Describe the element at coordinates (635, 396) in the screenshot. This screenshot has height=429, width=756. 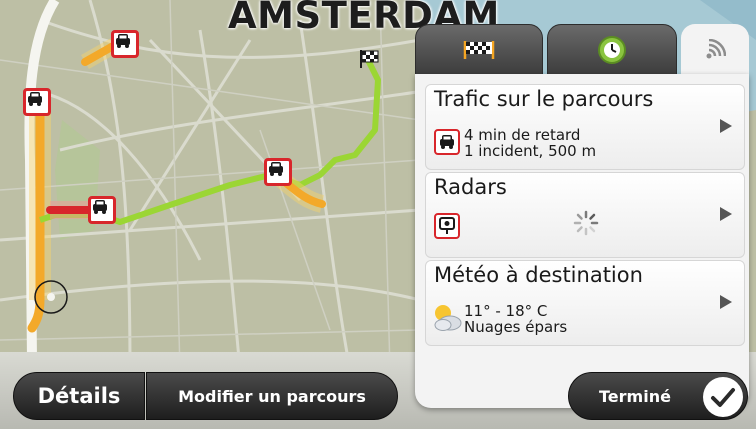
I see `done-label: Terminé` at that location.